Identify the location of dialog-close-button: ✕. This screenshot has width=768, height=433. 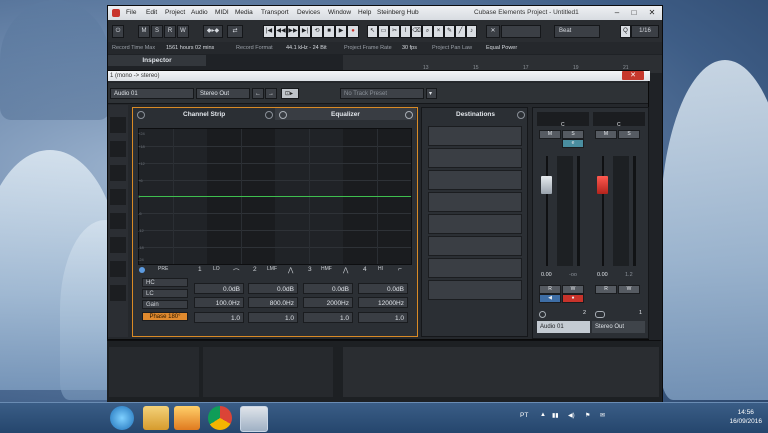
(633, 75).